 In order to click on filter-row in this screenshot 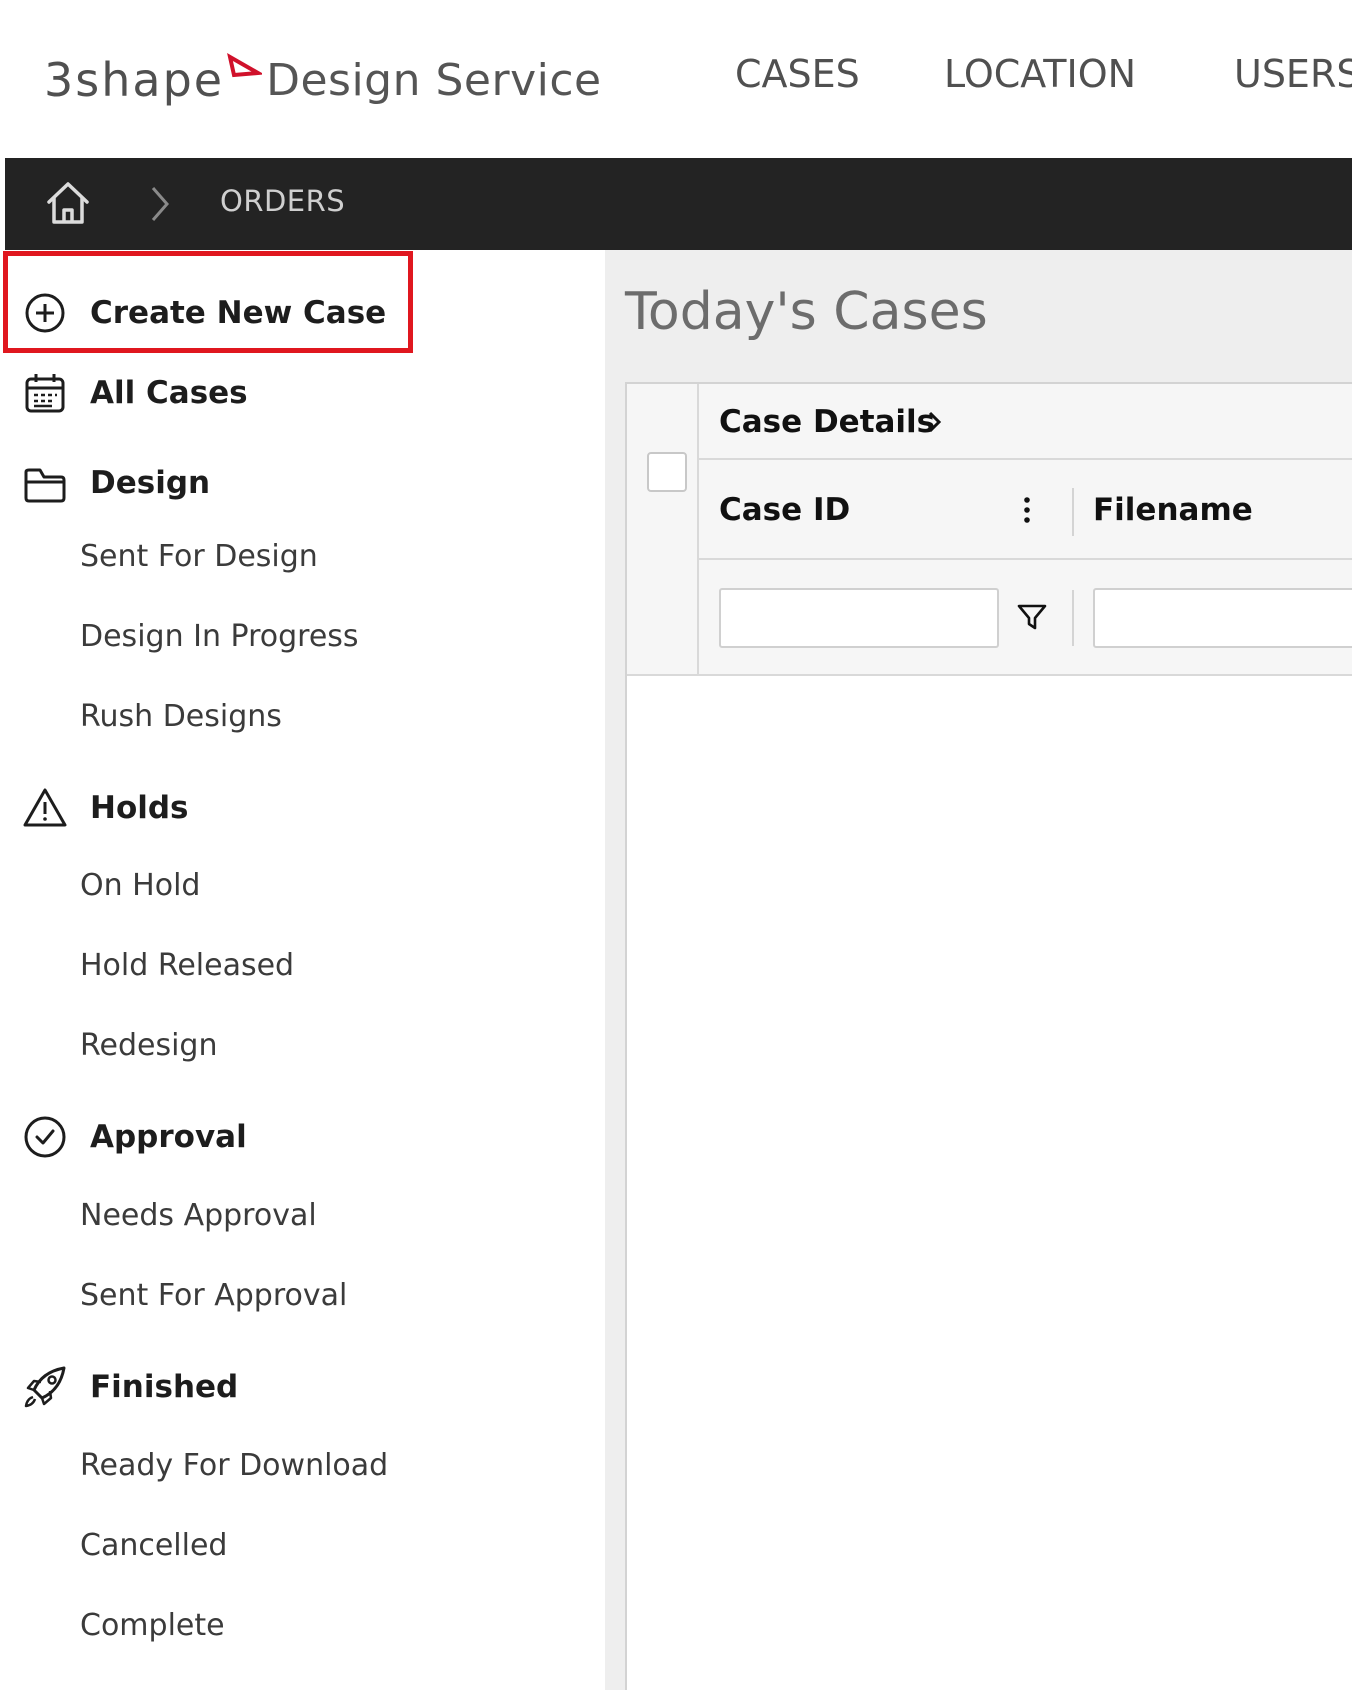, I will do `click(1025, 618)`.